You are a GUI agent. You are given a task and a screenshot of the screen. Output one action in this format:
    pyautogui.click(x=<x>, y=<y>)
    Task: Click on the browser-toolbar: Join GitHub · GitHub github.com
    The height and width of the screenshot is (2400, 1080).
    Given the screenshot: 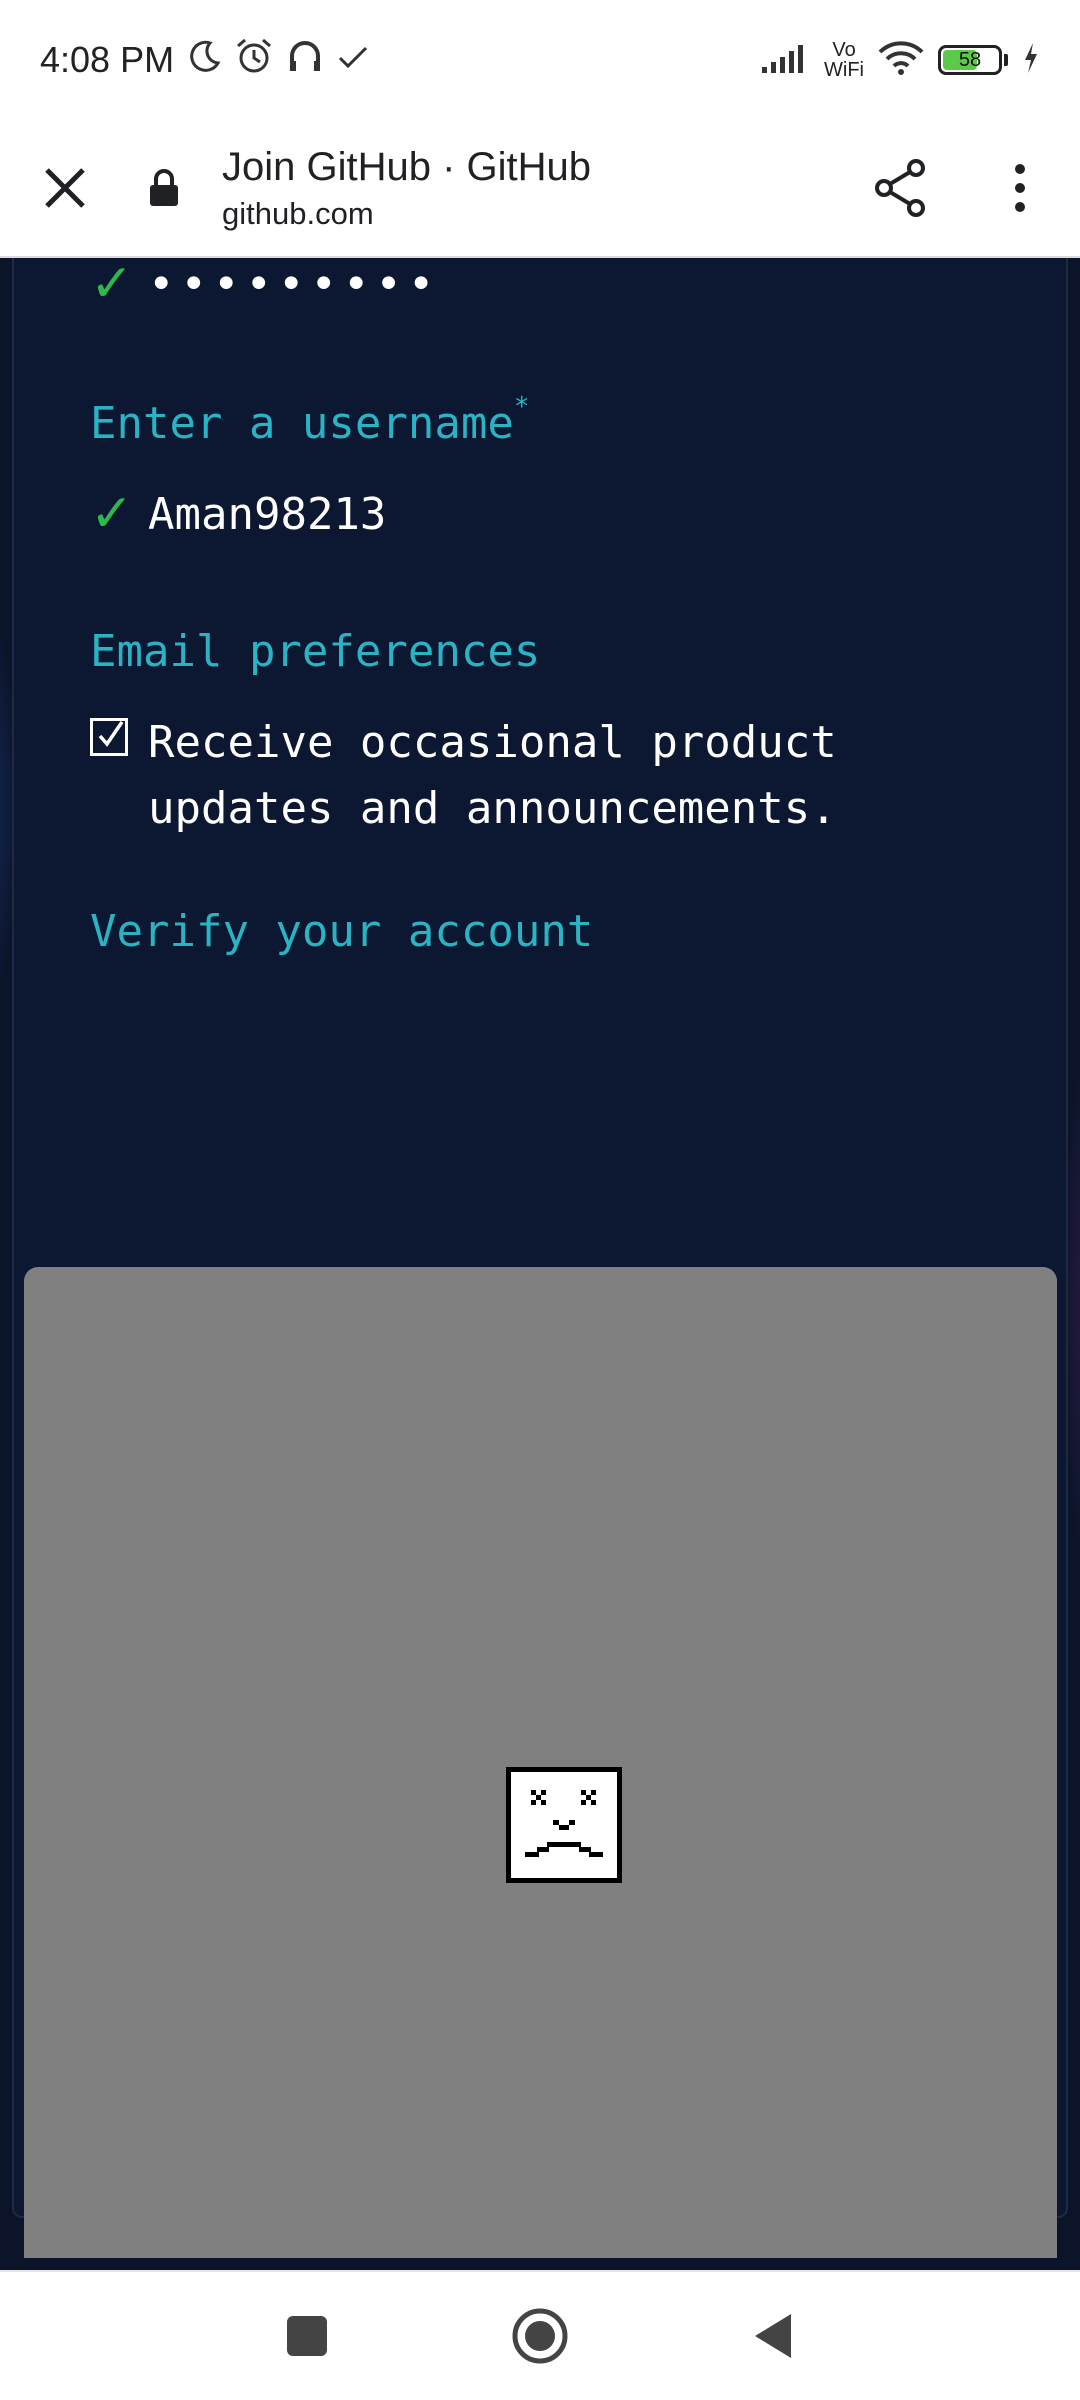 What is the action you would take?
    pyautogui.click(x=540, y=189)
    